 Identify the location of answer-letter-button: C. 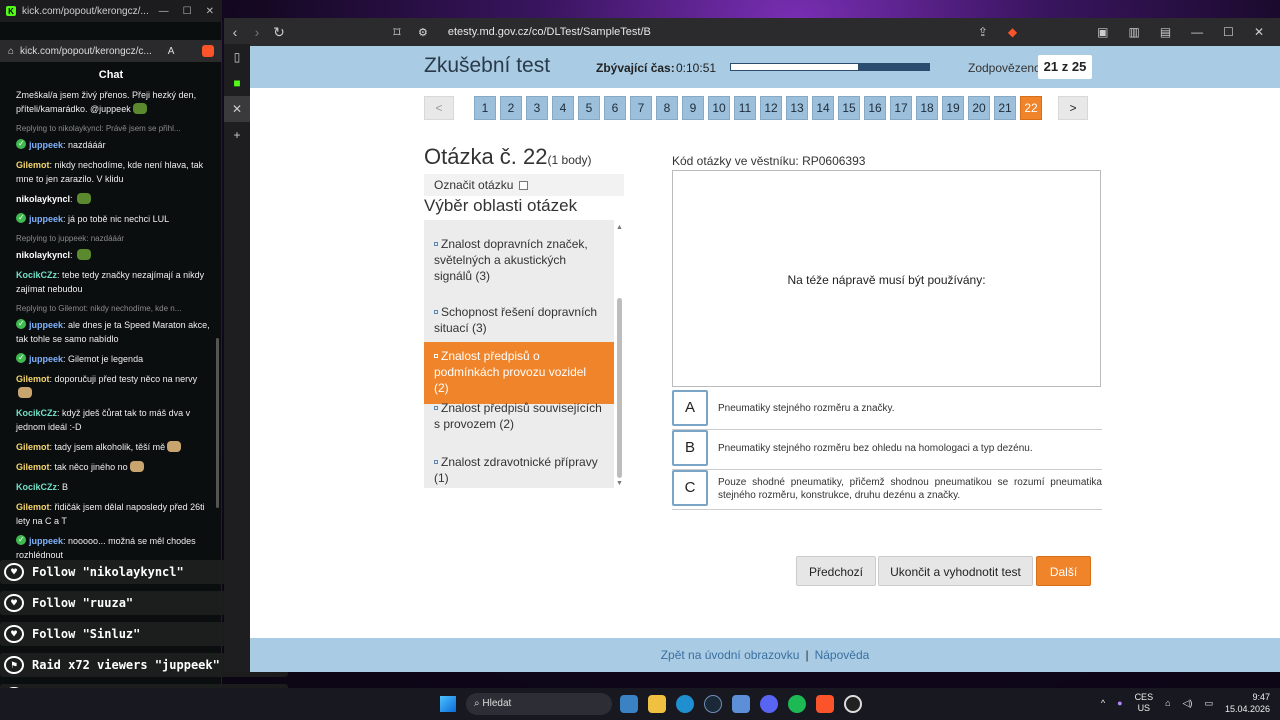
(690, 488).